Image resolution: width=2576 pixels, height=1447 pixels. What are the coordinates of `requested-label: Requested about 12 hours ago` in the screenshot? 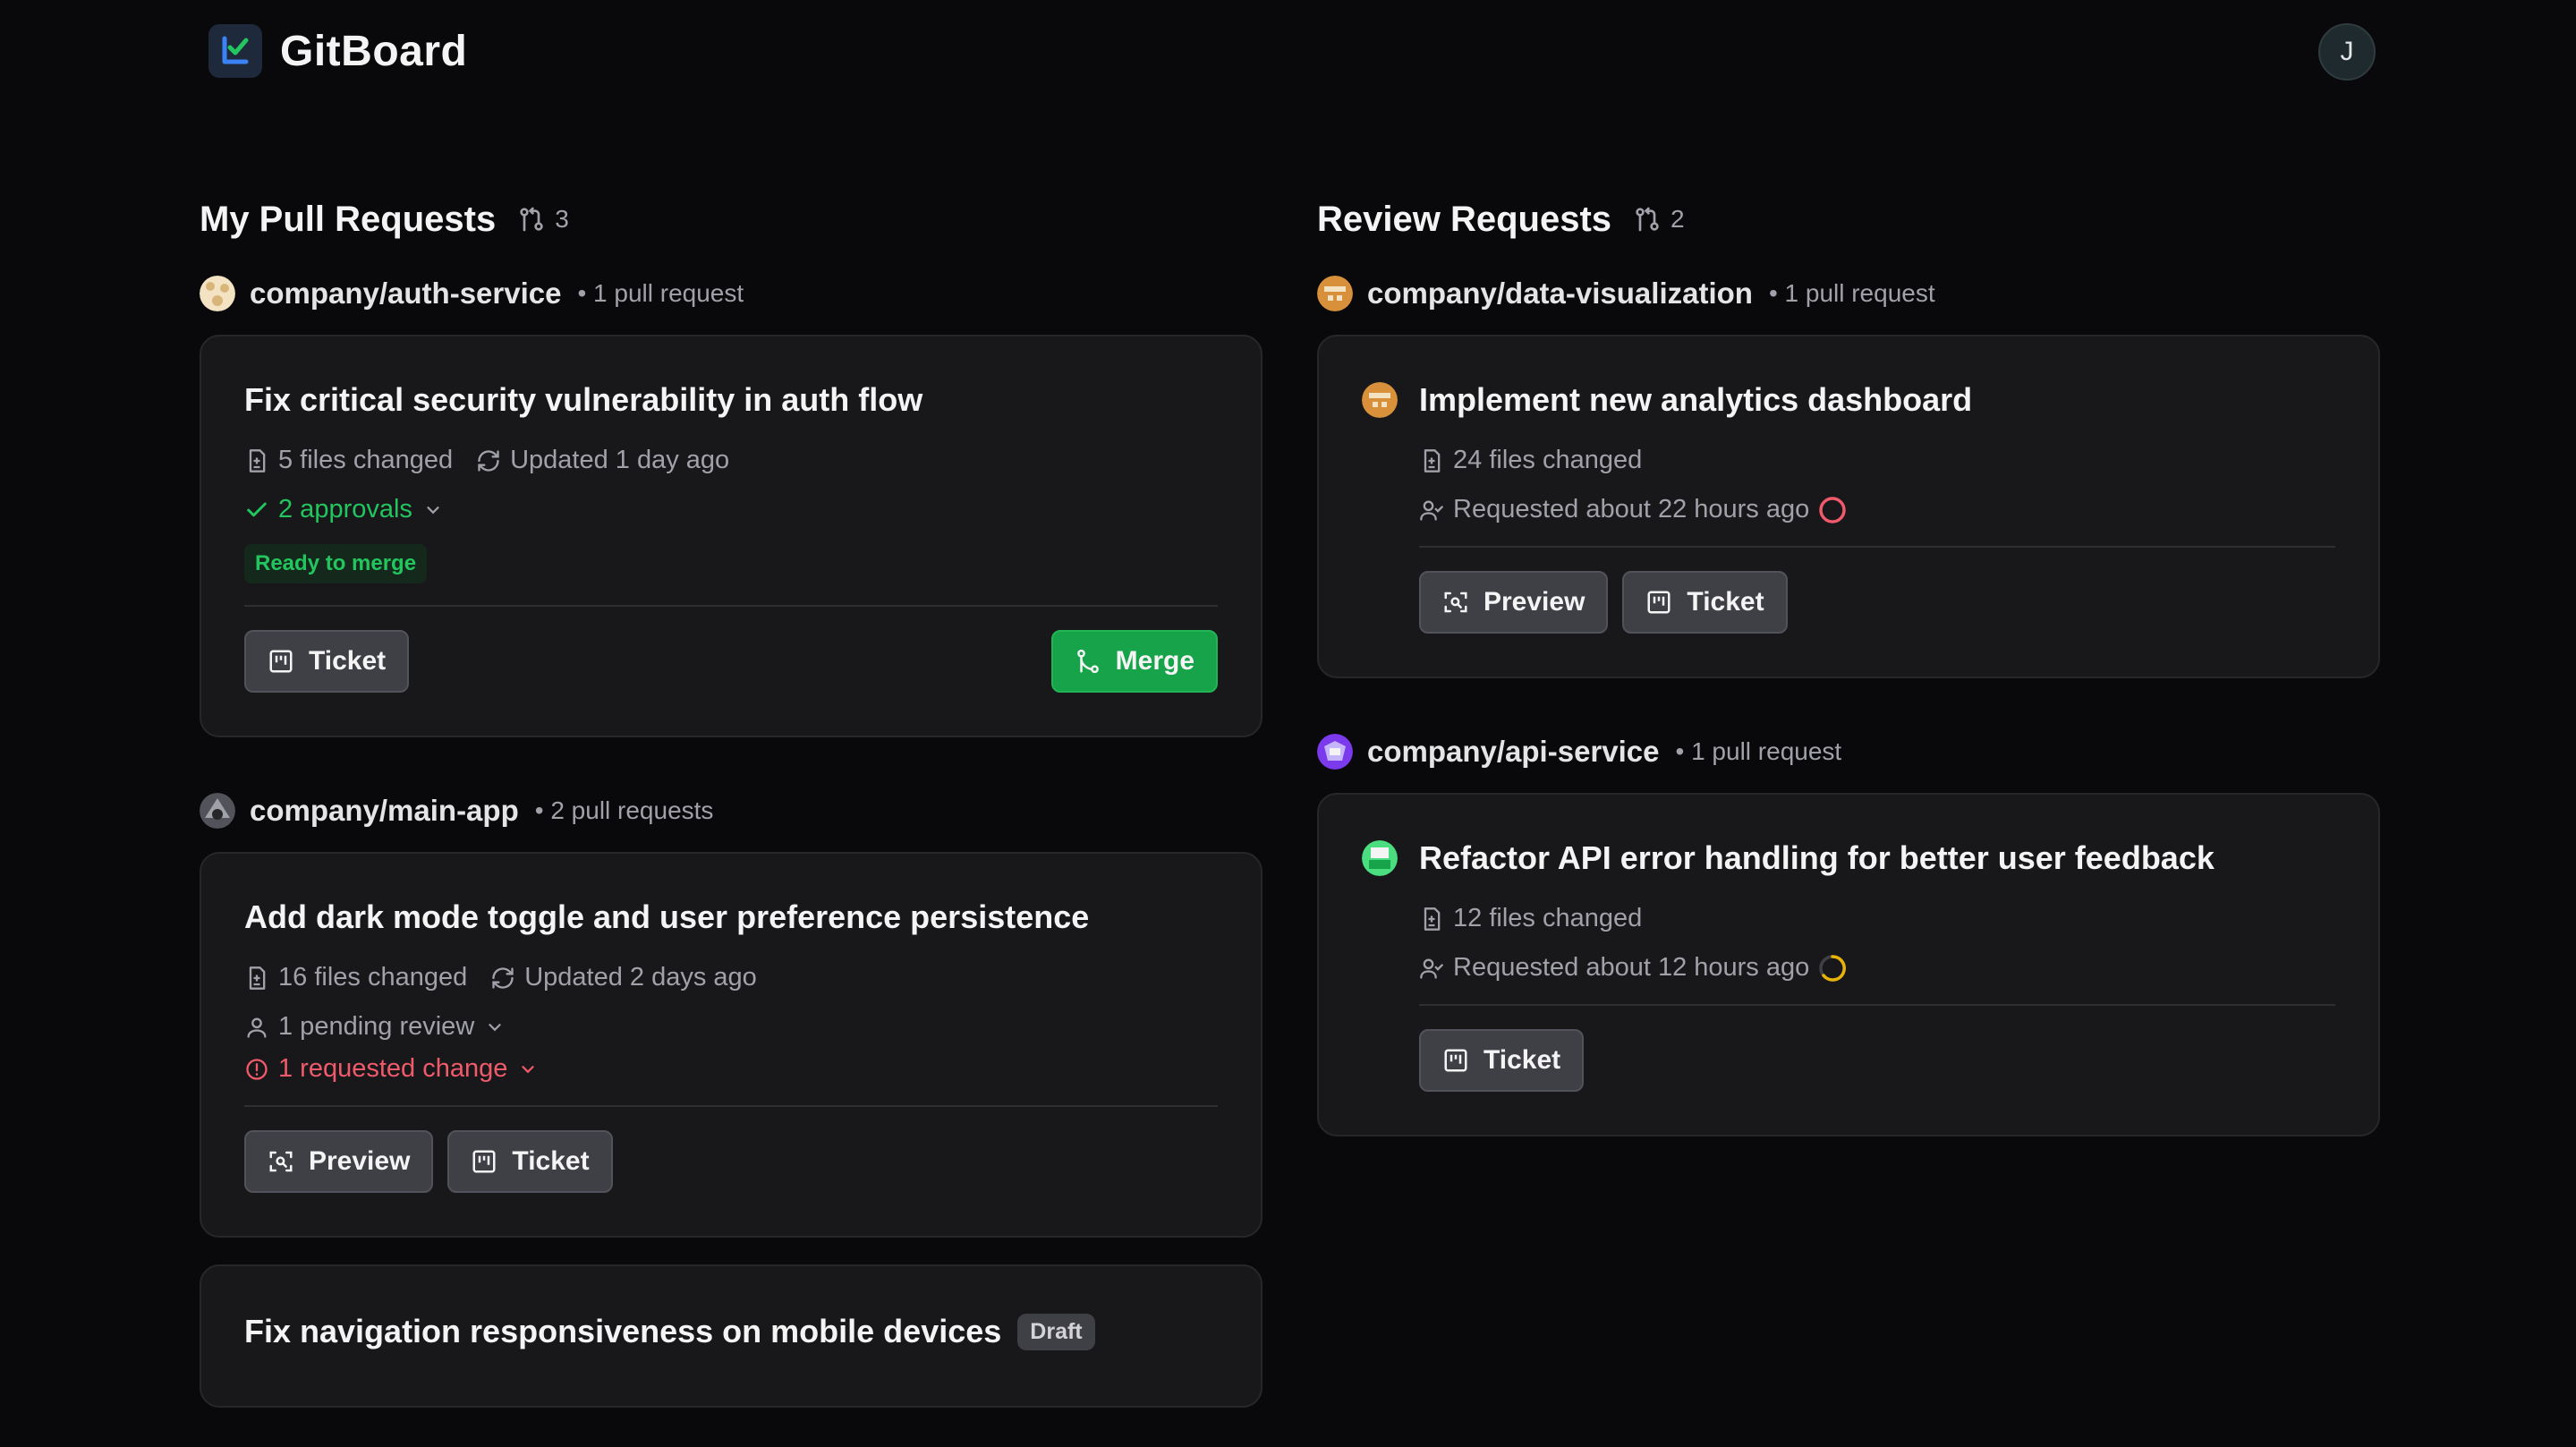 It's located at (1631, 967).